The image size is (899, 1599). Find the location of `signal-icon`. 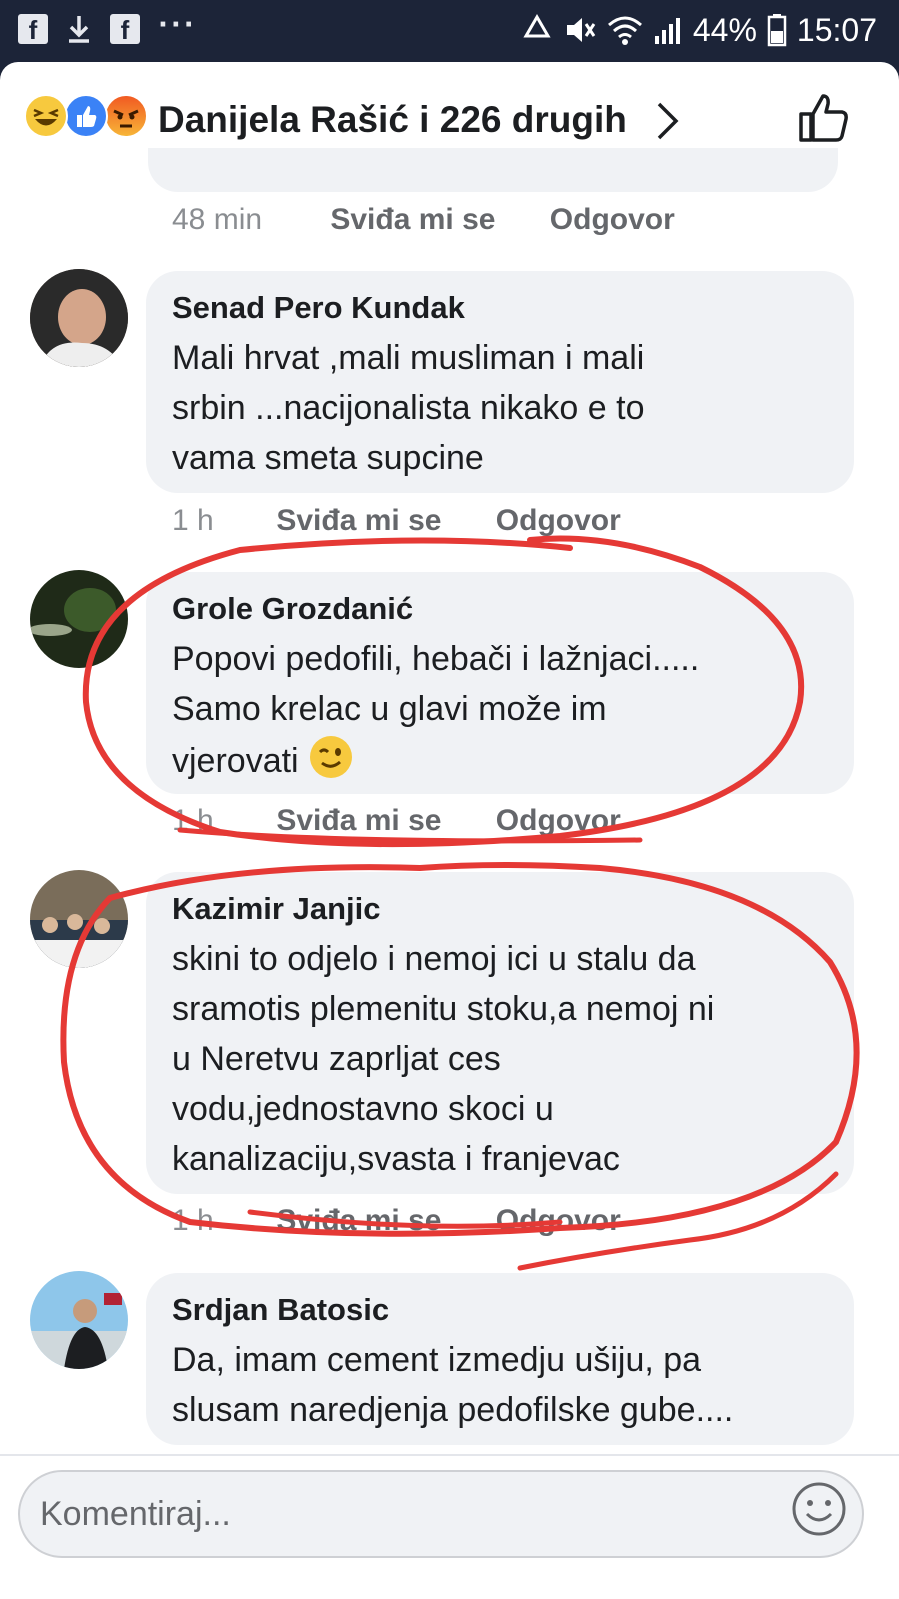

signal-icon is located at coordinates (667, 31).